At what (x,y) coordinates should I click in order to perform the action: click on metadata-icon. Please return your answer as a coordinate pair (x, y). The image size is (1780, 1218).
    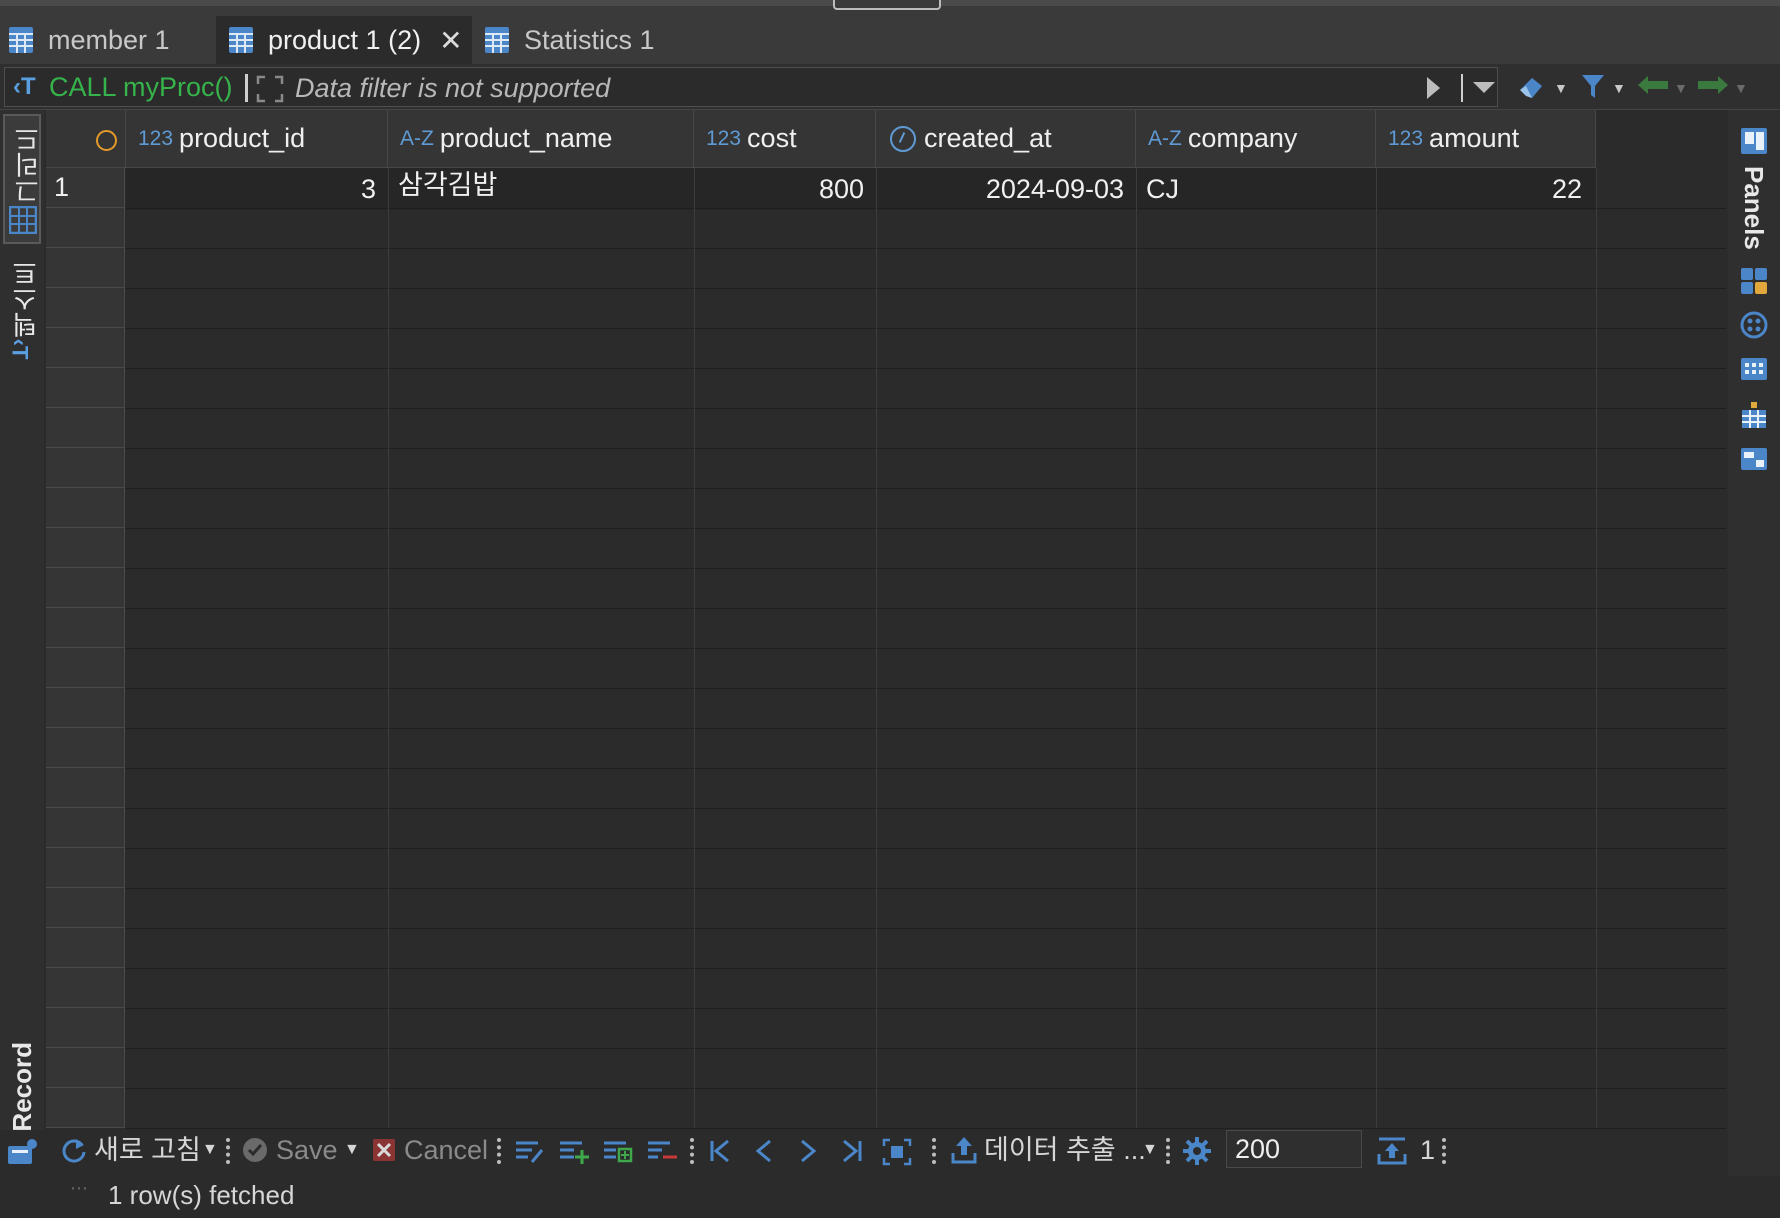
    Looking at the image, I should click on (1754, 325).